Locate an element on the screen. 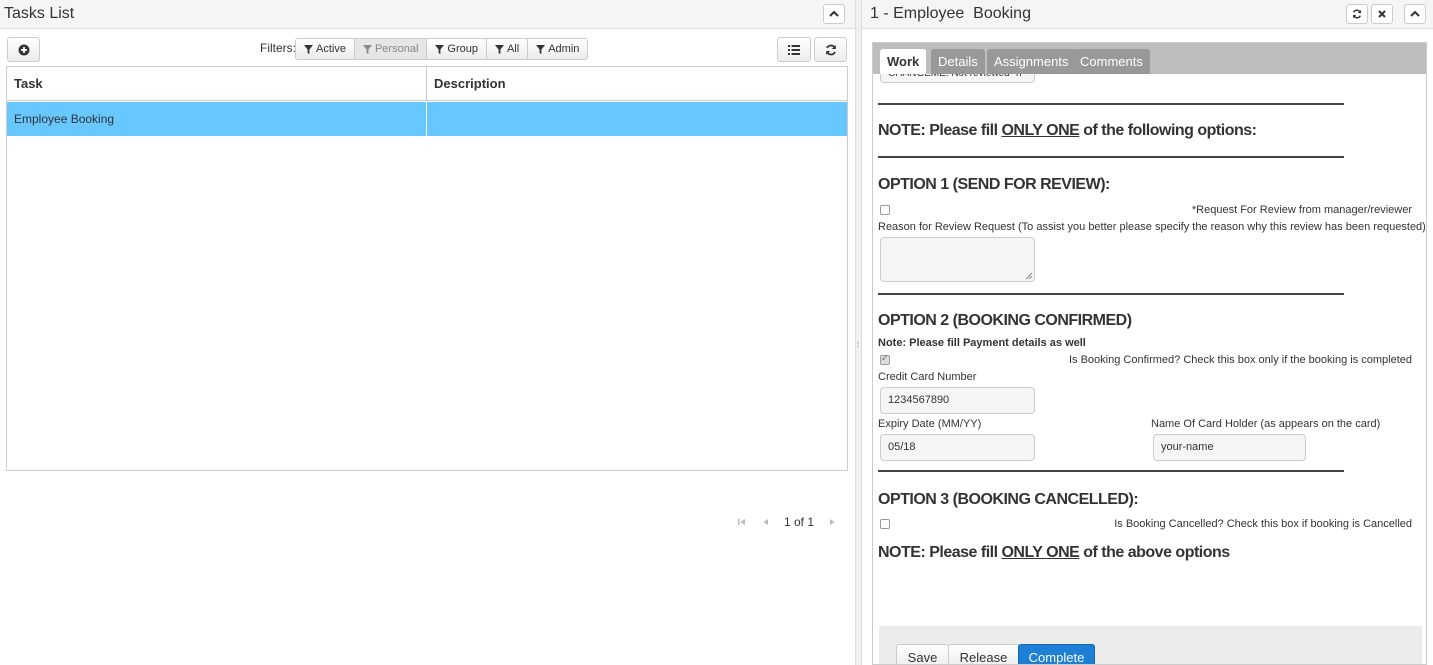 This screenshot has width=1433, height=665. filter-active-button: Active is located at coordinates (325, 49).